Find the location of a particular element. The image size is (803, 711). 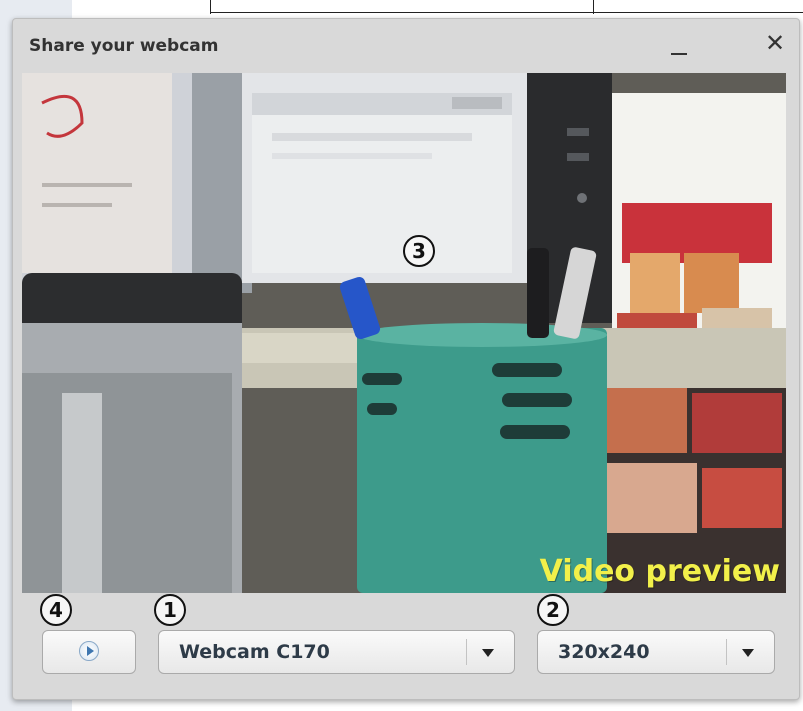

callout-marker-camera: 1 is located at coordinates (170, 610).